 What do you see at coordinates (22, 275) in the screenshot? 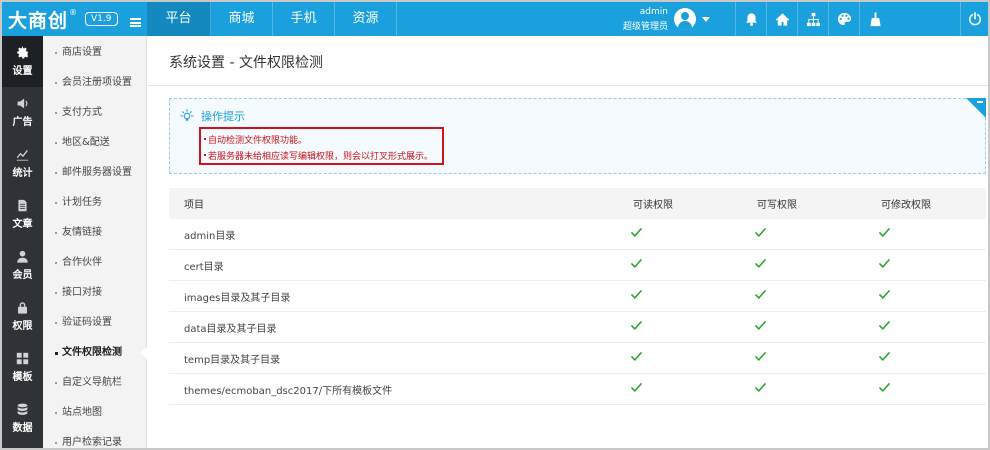
I see `rail-label: 会员` at bounding box center [22, 275].